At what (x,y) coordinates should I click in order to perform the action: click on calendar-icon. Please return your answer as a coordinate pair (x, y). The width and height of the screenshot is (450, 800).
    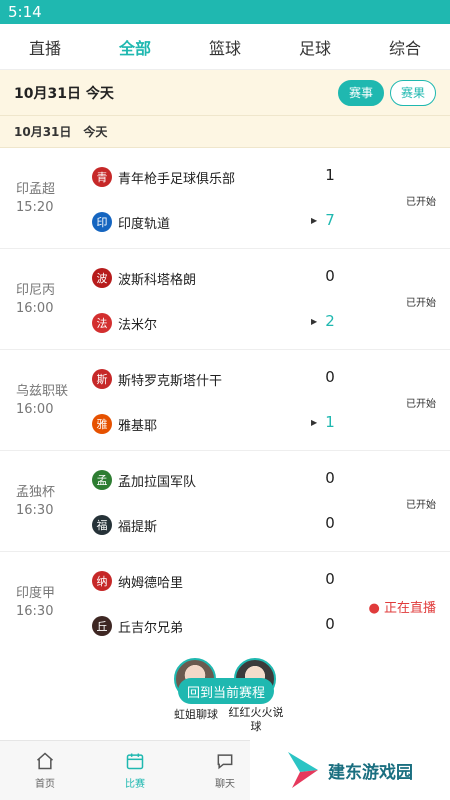
    Looking at the image, I should click on (135, 761).